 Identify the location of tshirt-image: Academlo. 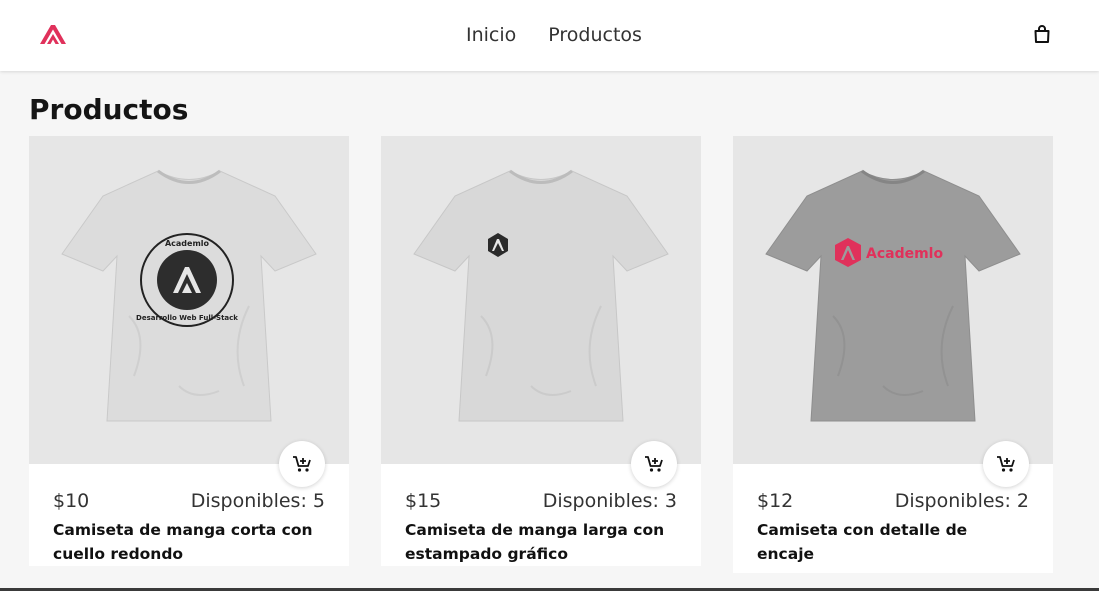
(893, 295).